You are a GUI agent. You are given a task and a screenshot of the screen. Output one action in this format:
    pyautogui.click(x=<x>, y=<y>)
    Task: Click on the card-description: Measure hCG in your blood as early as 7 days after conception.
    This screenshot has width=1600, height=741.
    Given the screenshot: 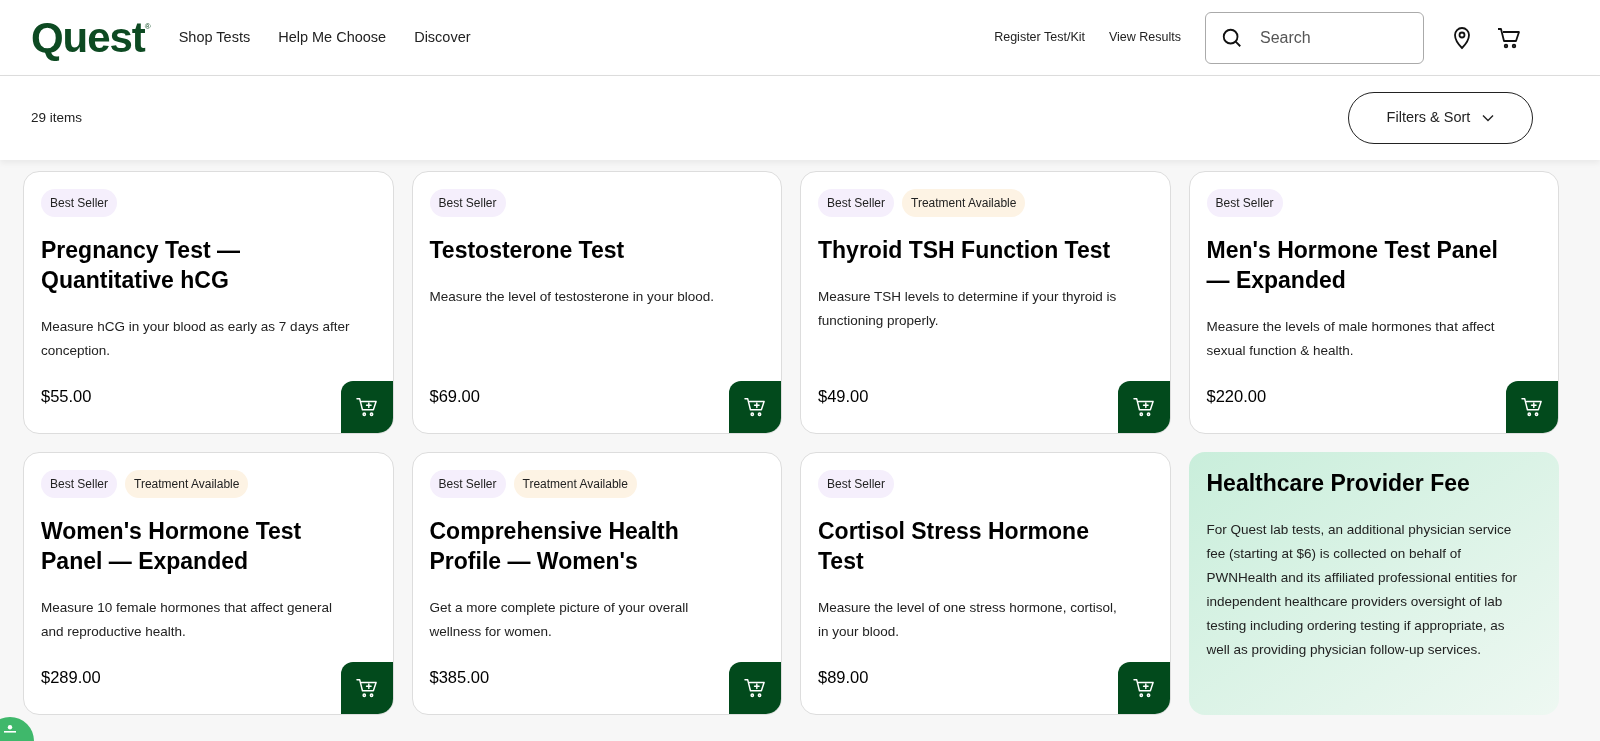 What is the action you would take?
    pyautogui.click(x=196, y=339)
    